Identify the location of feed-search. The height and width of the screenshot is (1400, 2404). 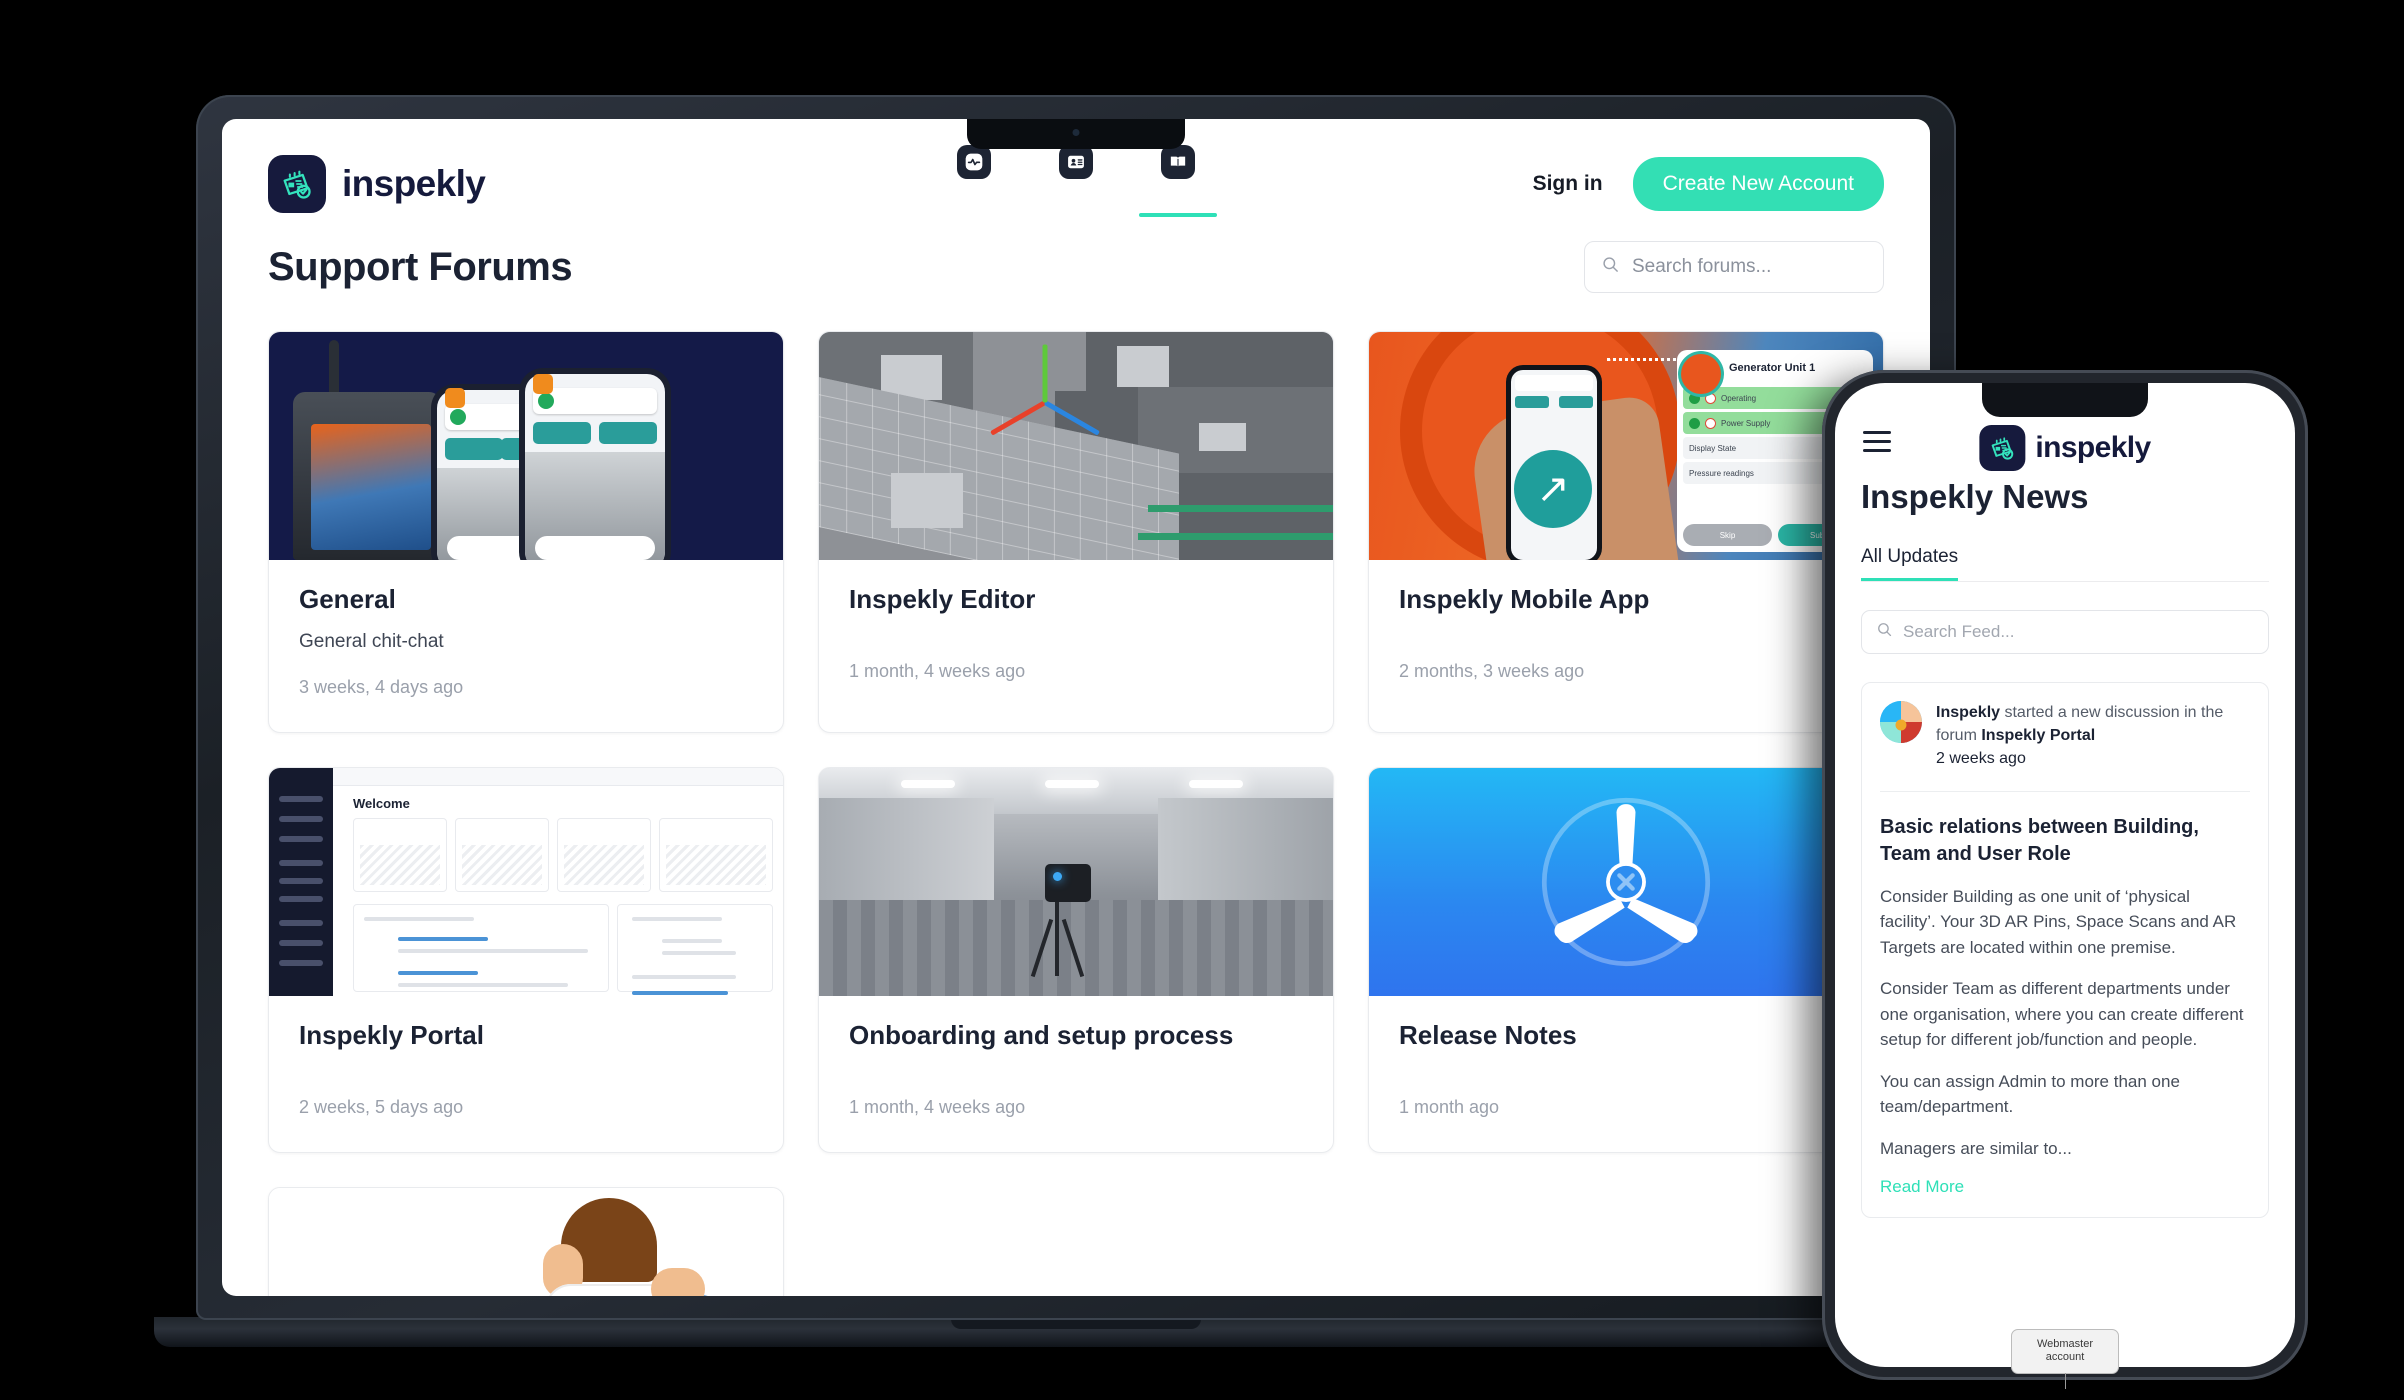
(2065, 632).